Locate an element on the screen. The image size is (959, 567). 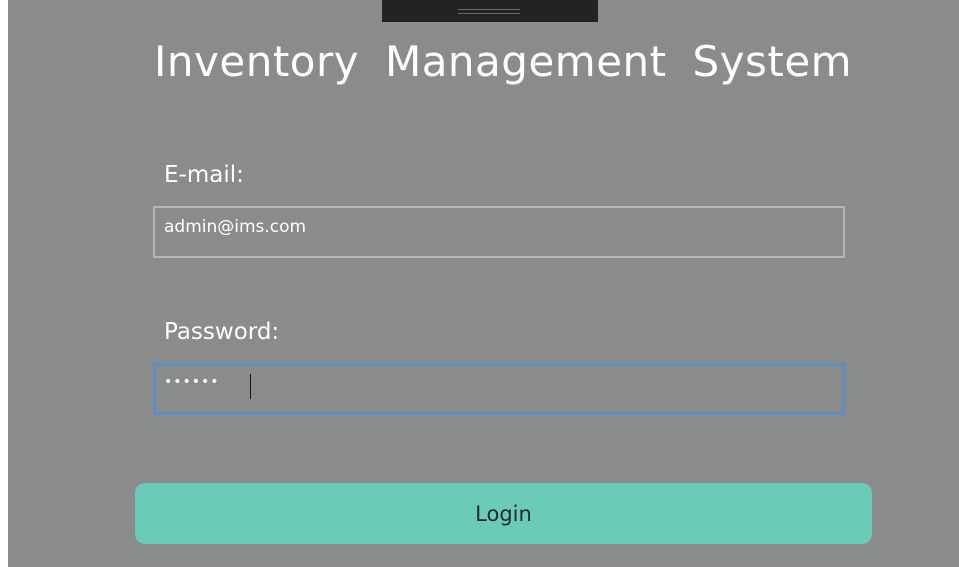
email-value: admin@ims.com is located at coordinates (235, 227).